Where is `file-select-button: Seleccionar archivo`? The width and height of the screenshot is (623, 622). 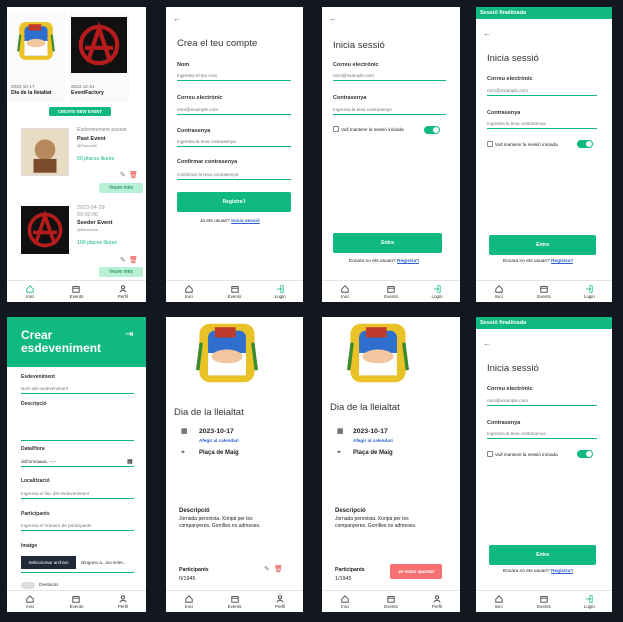 file-select-button: Seleccionar archivo is located at coordinates (48, 562).